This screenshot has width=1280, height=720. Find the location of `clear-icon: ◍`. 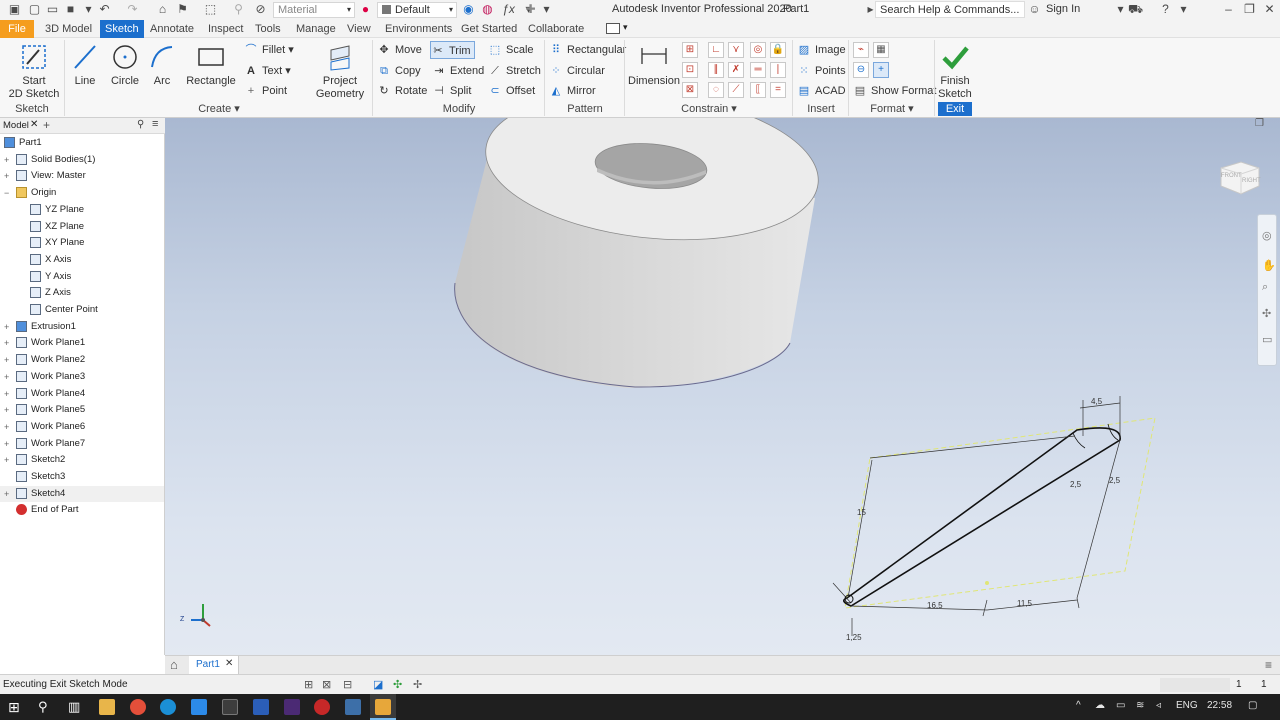

clear-icon: ◍ is located at coordinates (487, 9).